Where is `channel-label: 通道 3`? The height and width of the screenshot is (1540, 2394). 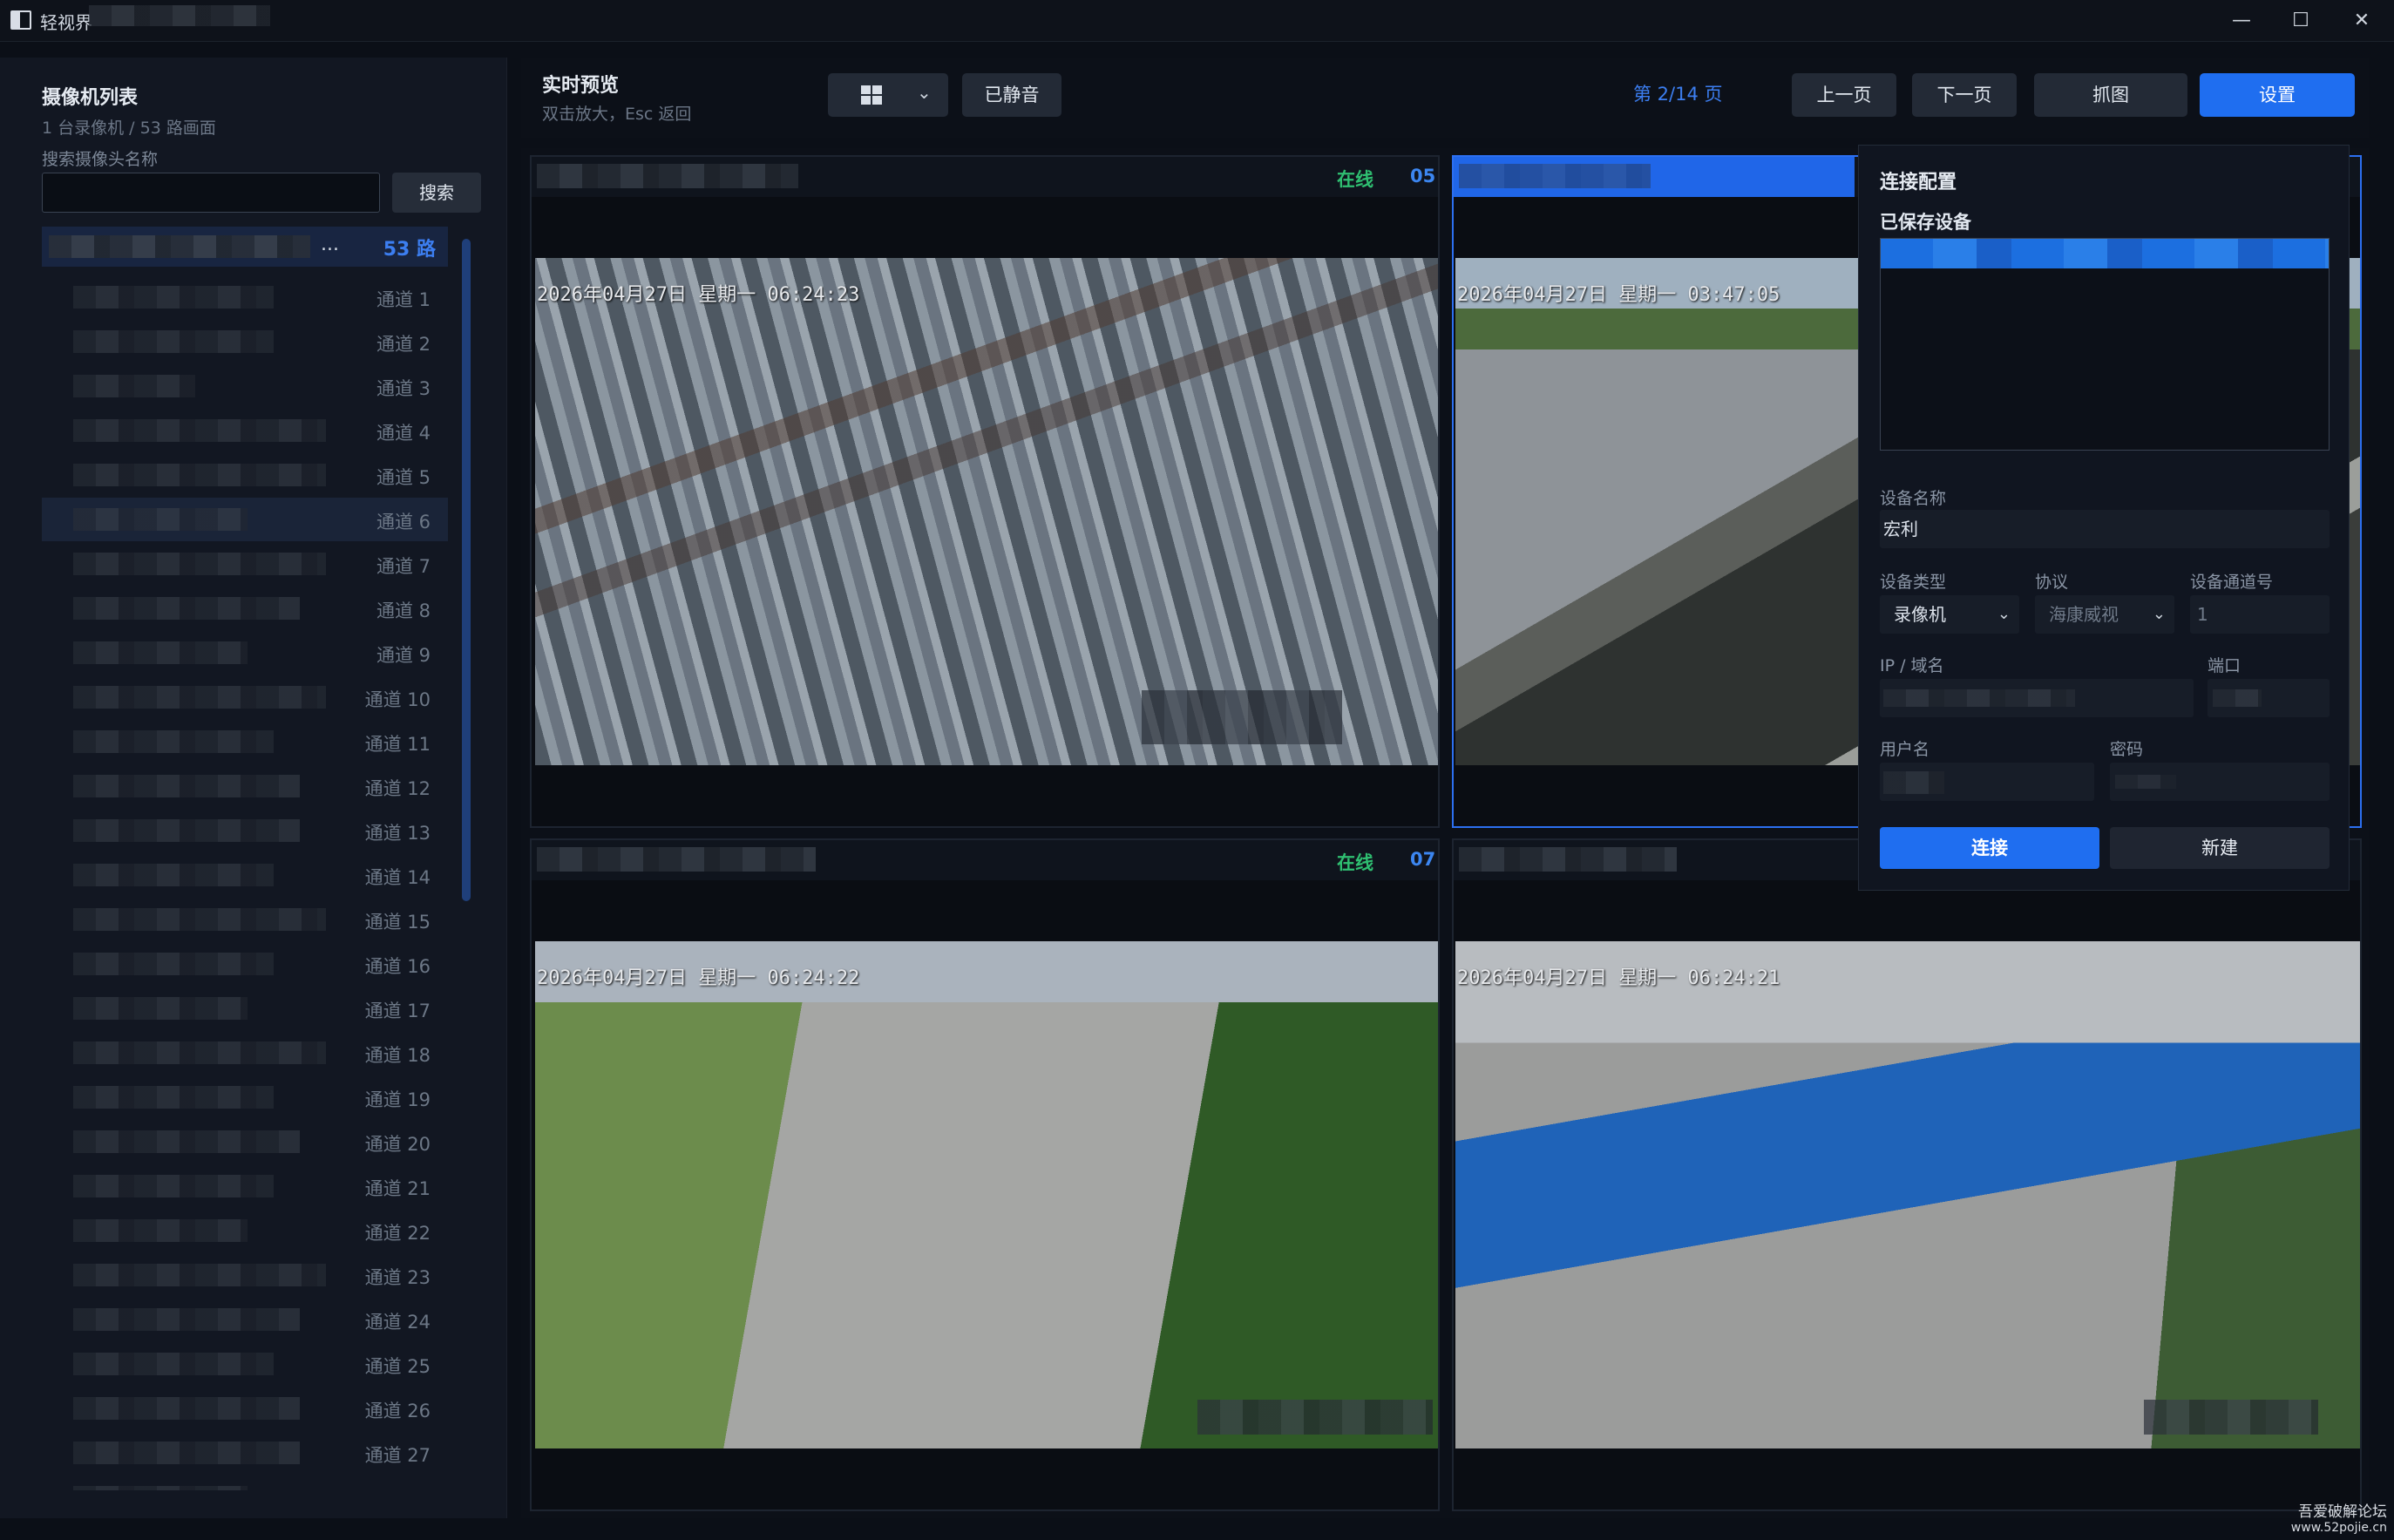 channel-label: 通道 3 is located at coordinates (403, 388).